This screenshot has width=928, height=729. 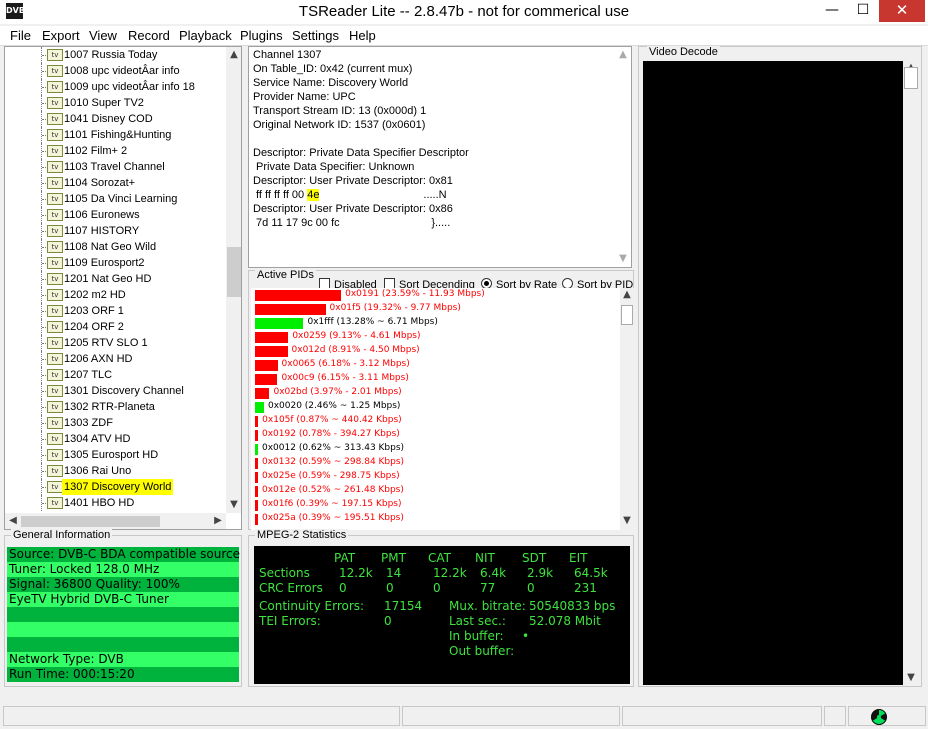 What do you see at coordinates (436, 365) in the screenshot?
I see `pid-row: 0x0065 (6.18% - 3.12 Mbps)` at bounding box center [436, 365].